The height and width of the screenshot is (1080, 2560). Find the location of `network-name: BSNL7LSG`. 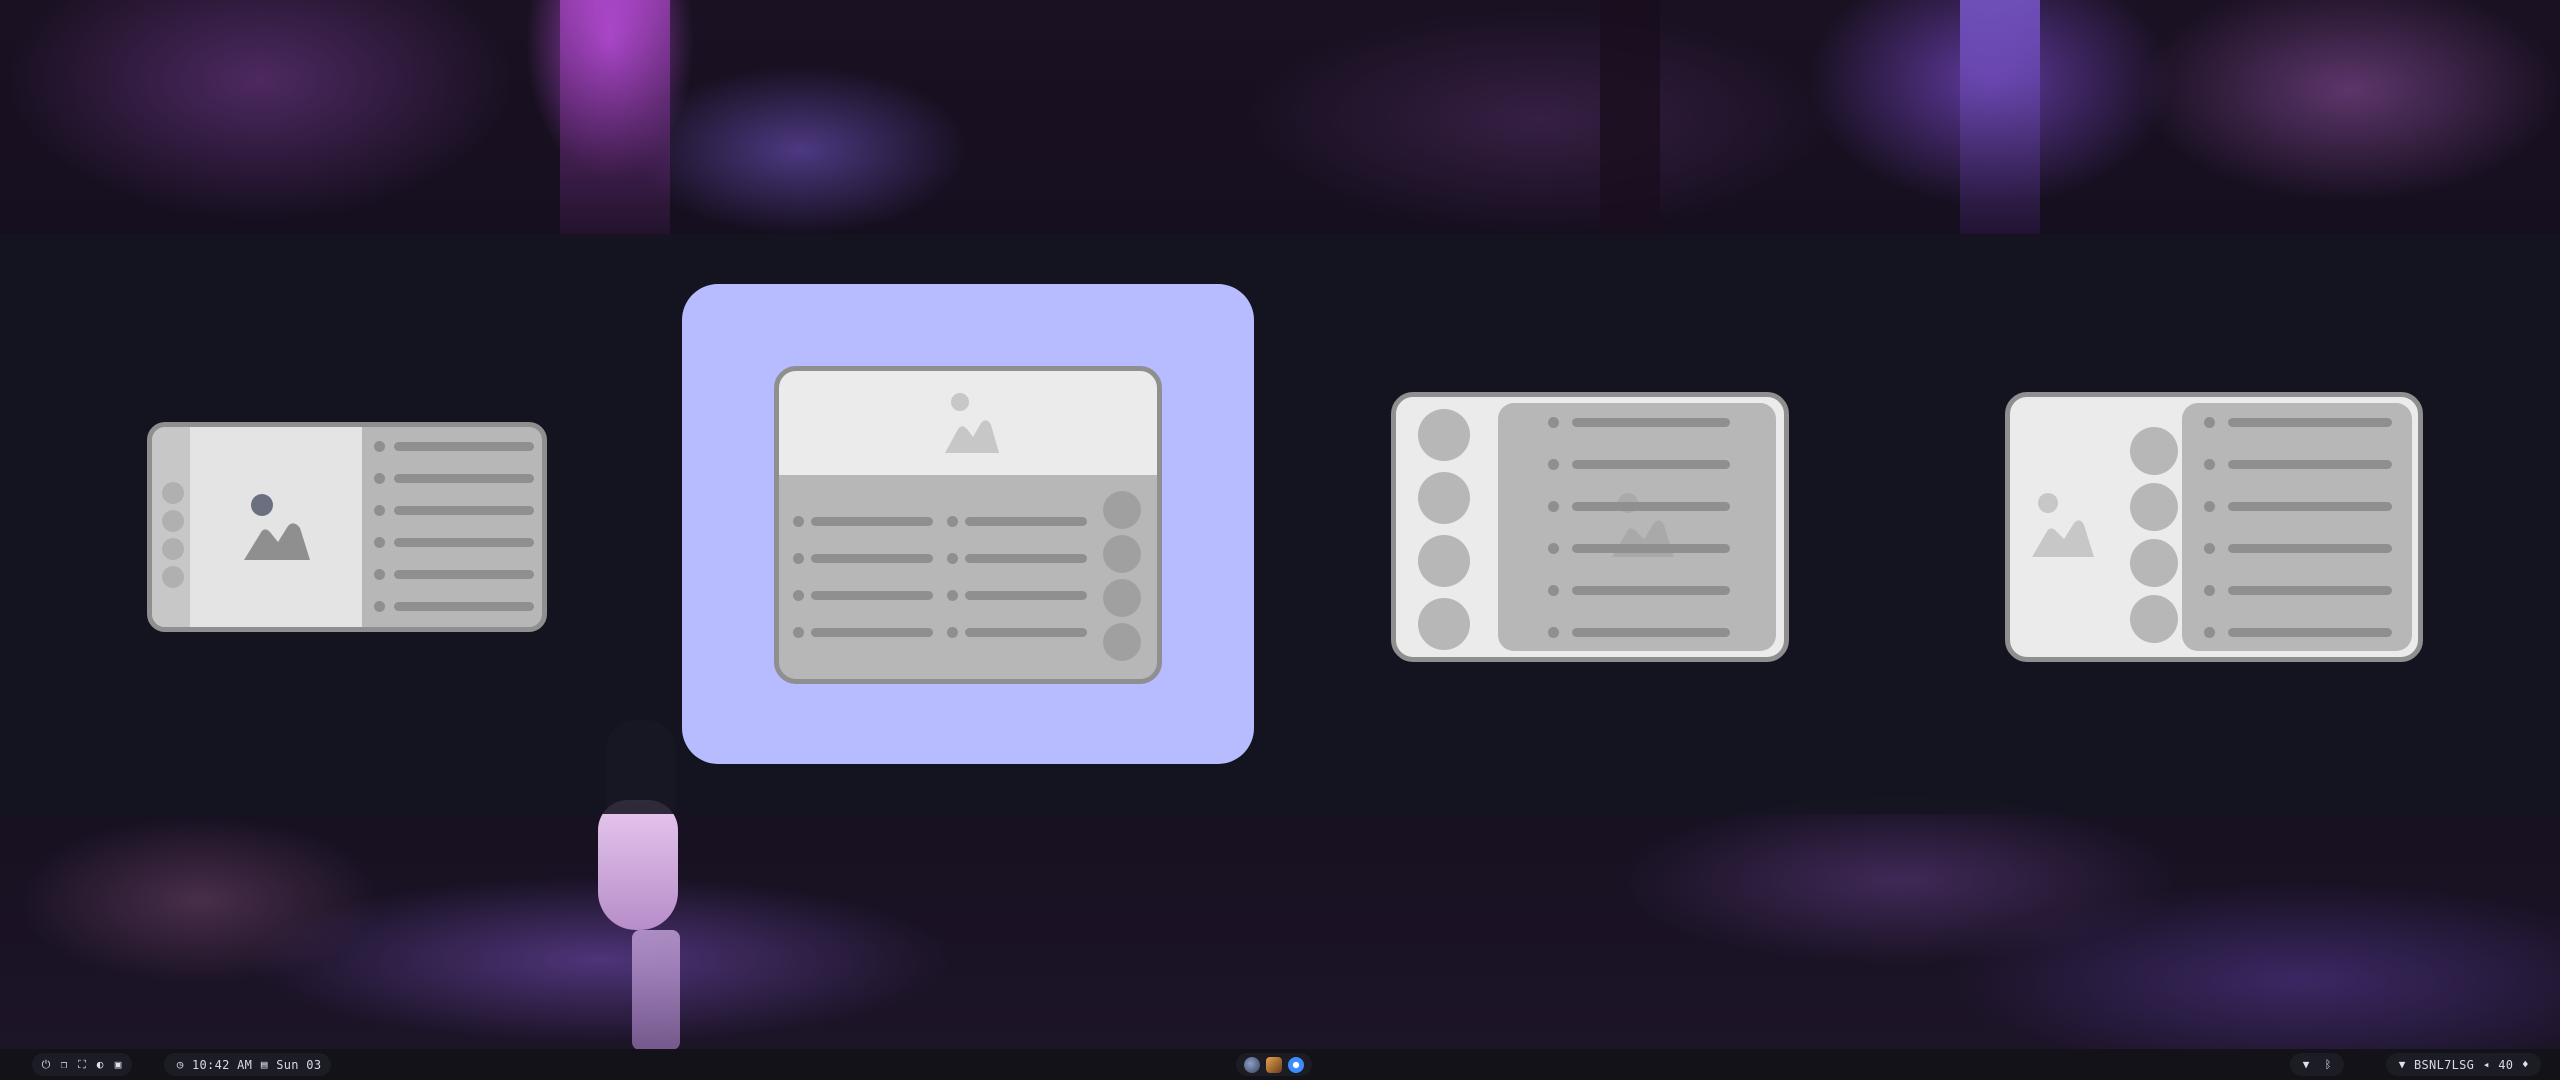

network-name: BSNL7LSG is located at coordinates (2444, 1064).